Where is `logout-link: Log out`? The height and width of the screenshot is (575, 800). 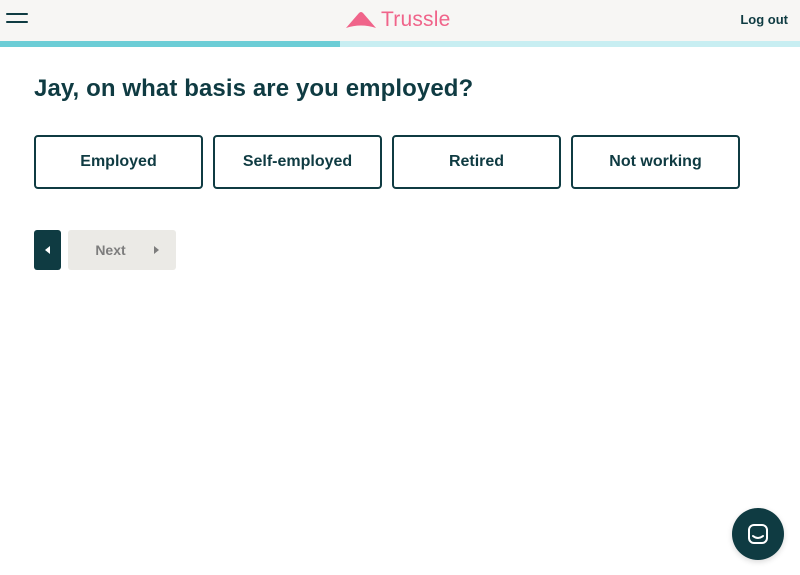
logout-link: Log out is located at coordinates (764, 19).